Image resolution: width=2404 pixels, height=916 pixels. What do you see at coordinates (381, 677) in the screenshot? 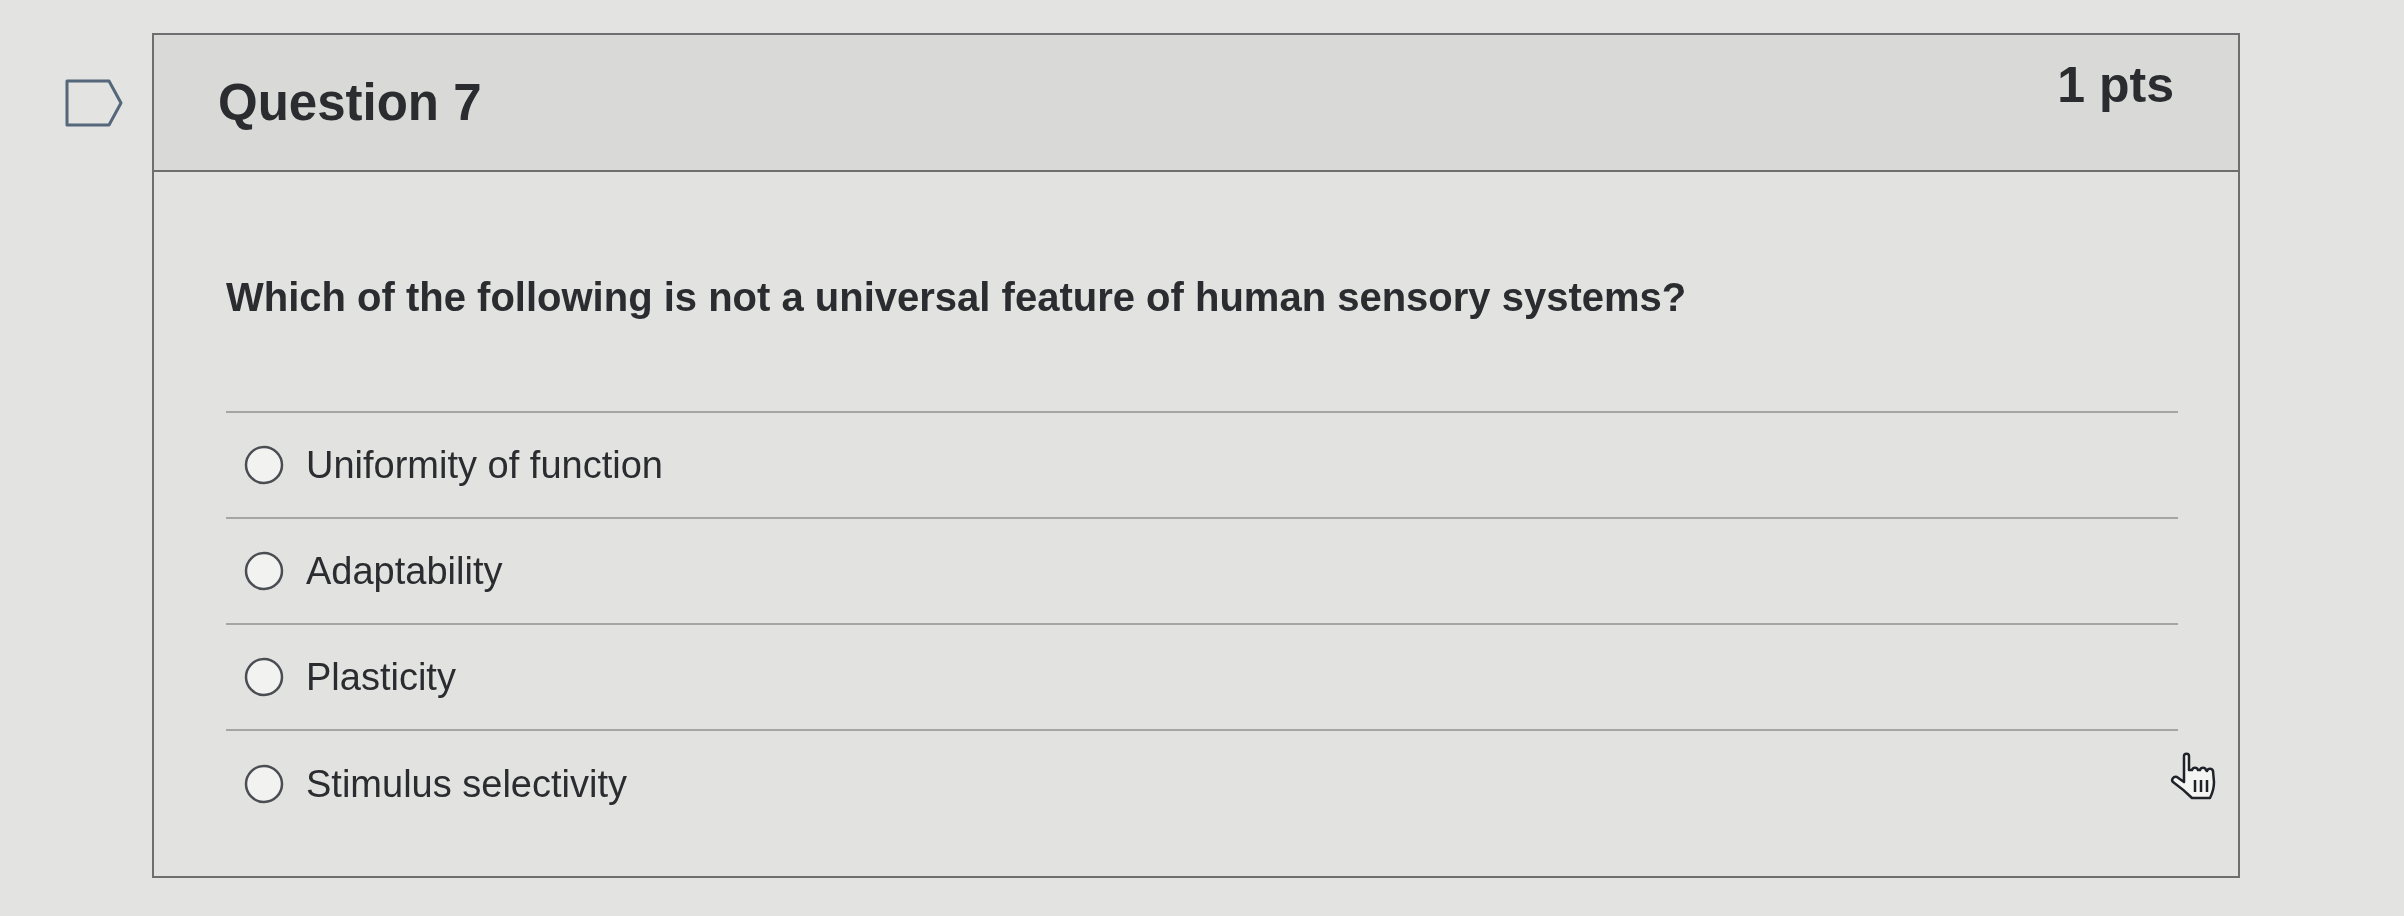
I see `option-label: Plasticity` at bounding box center [381, 677].